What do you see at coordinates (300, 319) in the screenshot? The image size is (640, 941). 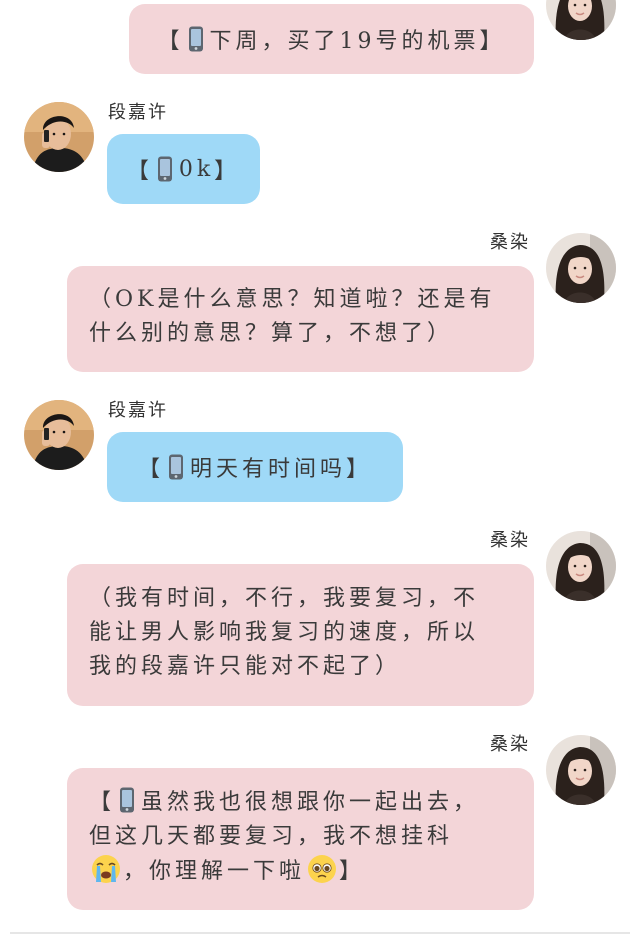 I see `message-bubble: （OK是什么意思？知道啦？还是有 什么别的意思？算了，不想了）` at bounding box center [300, 319].